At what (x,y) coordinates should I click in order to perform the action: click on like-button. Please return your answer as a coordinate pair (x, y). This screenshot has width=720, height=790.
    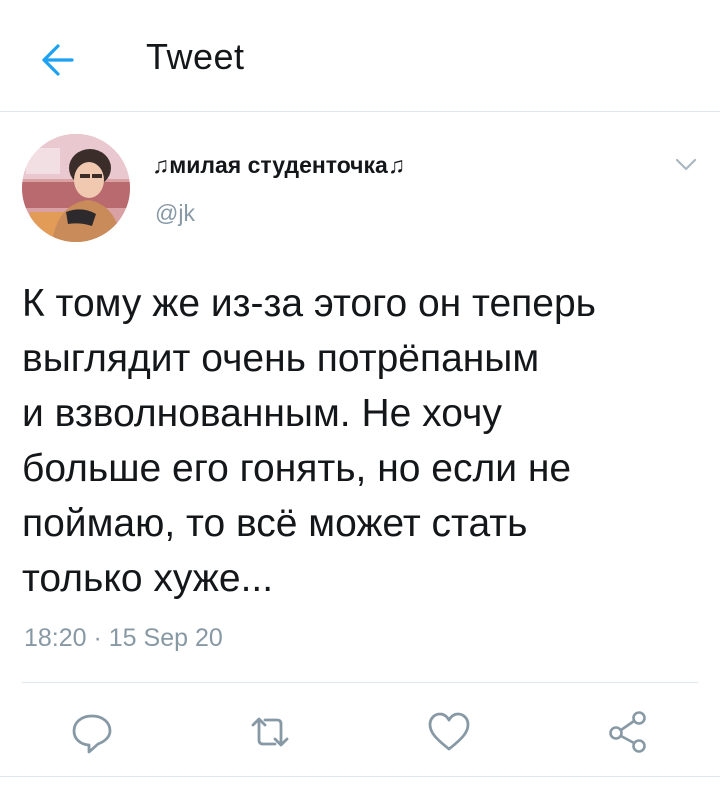
    Looking at the image, I should click on (449, 732).